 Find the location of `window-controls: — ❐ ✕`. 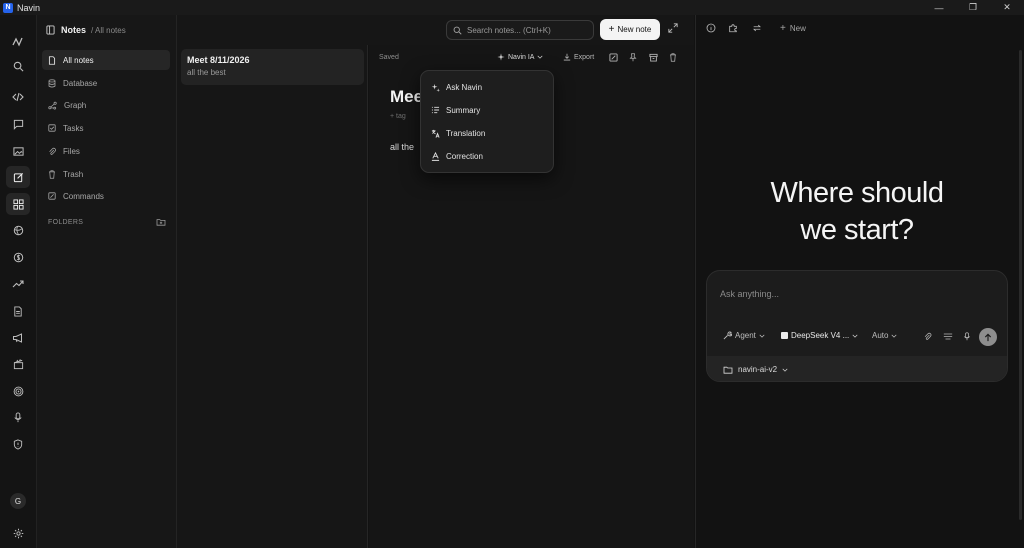

window-controls: — ❐ ✕ is located at coordinates (973, 7).